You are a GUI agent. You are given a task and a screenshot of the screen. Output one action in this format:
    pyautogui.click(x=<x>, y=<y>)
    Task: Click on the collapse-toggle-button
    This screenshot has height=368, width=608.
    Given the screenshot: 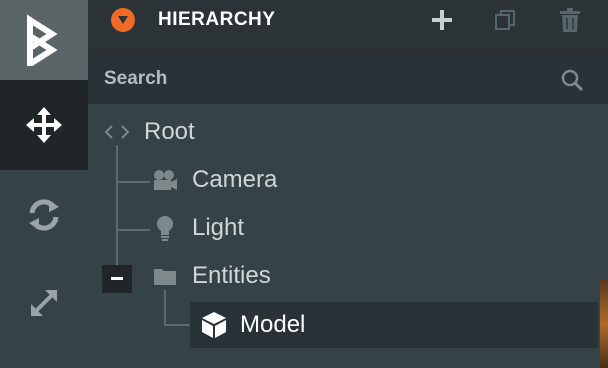 What is the action you would take?
    pyautogui.click(x=117, y=279)
    